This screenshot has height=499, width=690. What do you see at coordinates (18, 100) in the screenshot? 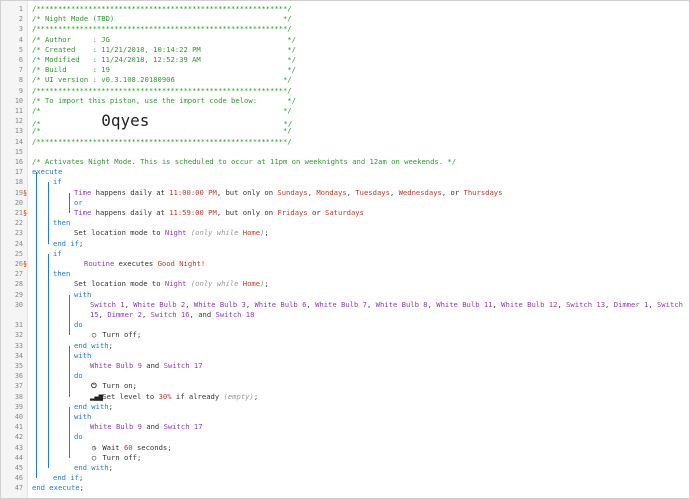
I see `line-number: 10` at bounding box center [18, 100].